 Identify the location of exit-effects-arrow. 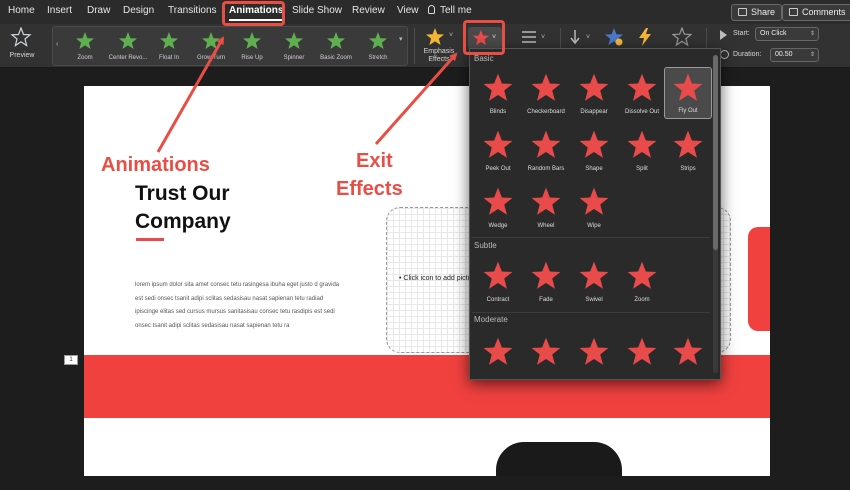
(416, 98).